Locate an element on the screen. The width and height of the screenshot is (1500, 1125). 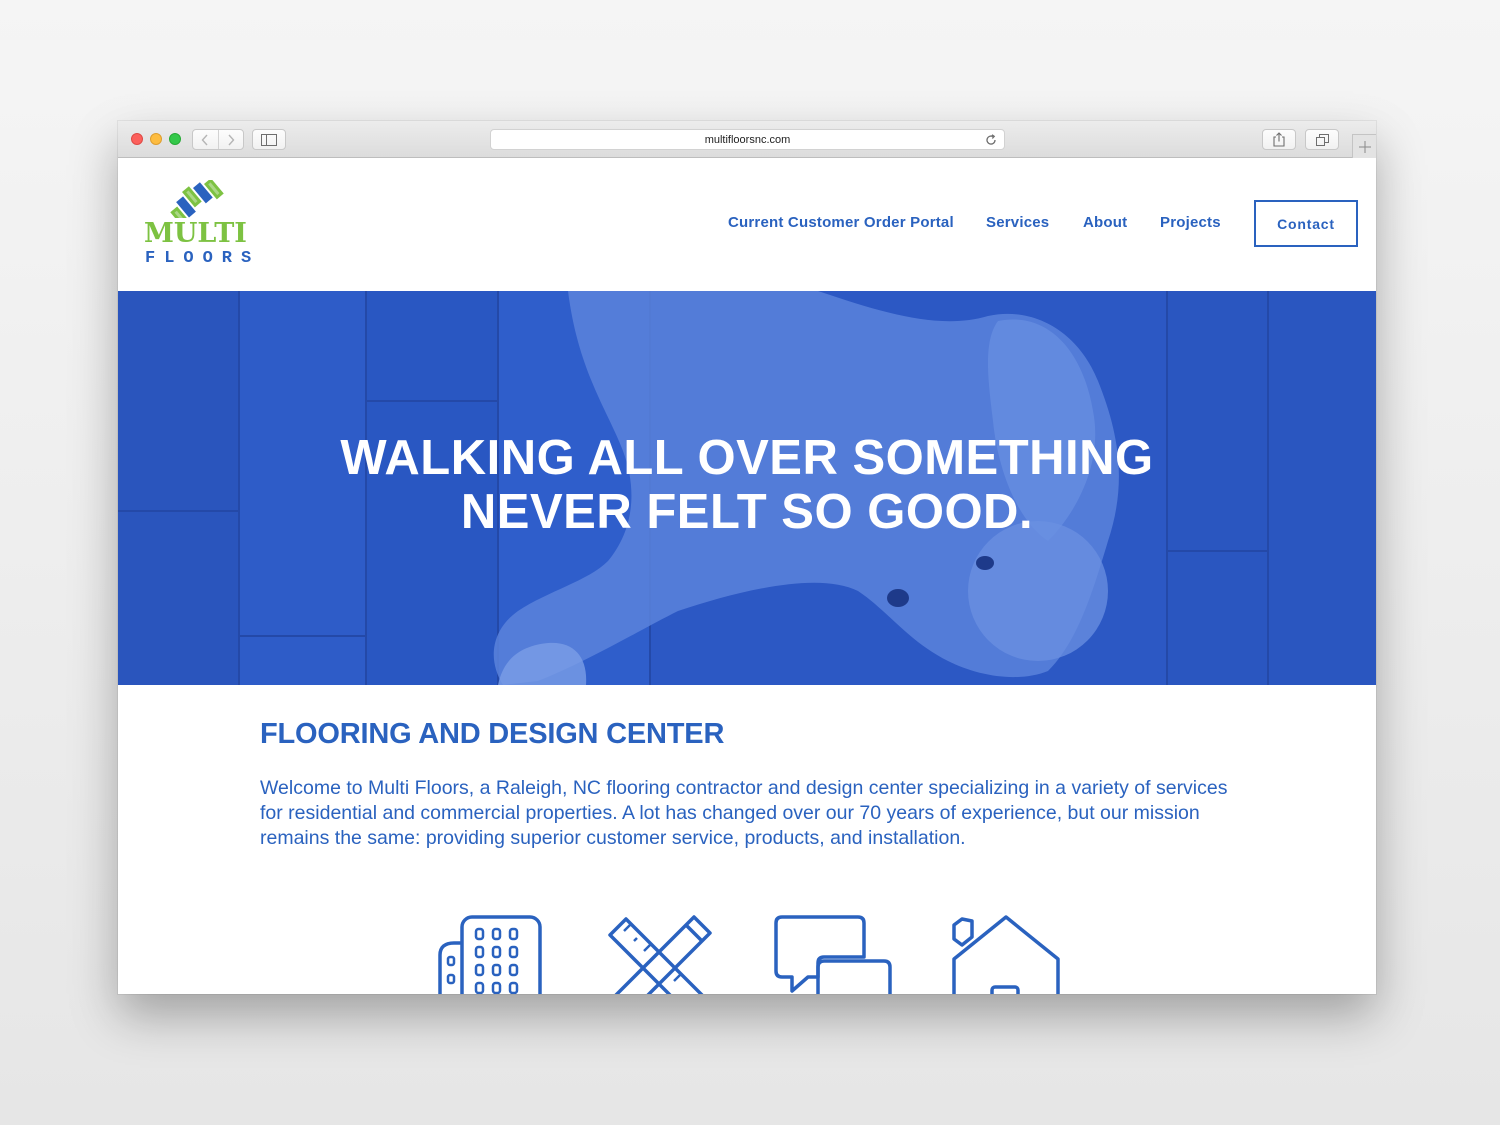
browser-toolbar: multifloorsnc.com is located at coordinates (747, 139).